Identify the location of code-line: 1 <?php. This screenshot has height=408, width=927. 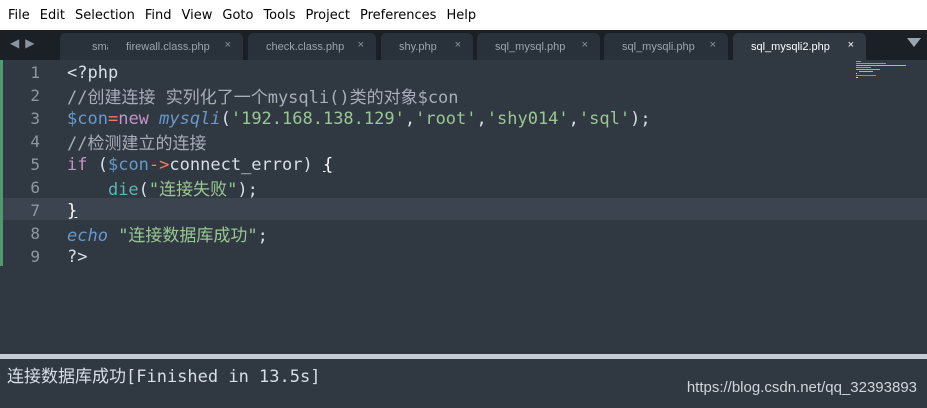
(59, 72).